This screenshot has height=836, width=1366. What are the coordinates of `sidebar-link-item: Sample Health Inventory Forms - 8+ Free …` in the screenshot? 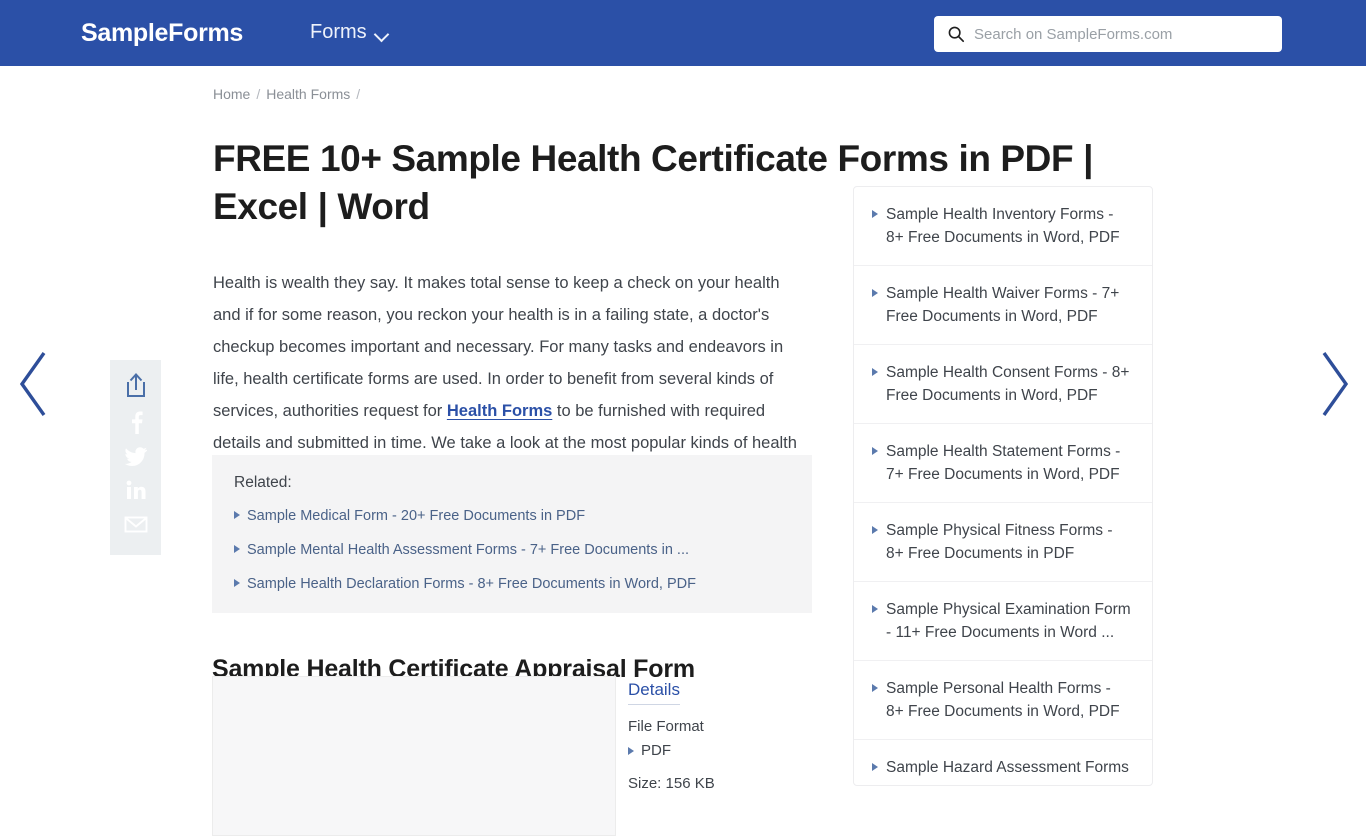 It's located at (1003, 226).